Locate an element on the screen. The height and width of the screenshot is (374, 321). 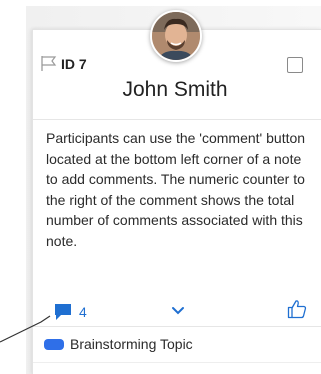
note-id: ID 7 is located at coordinates (74, 64).